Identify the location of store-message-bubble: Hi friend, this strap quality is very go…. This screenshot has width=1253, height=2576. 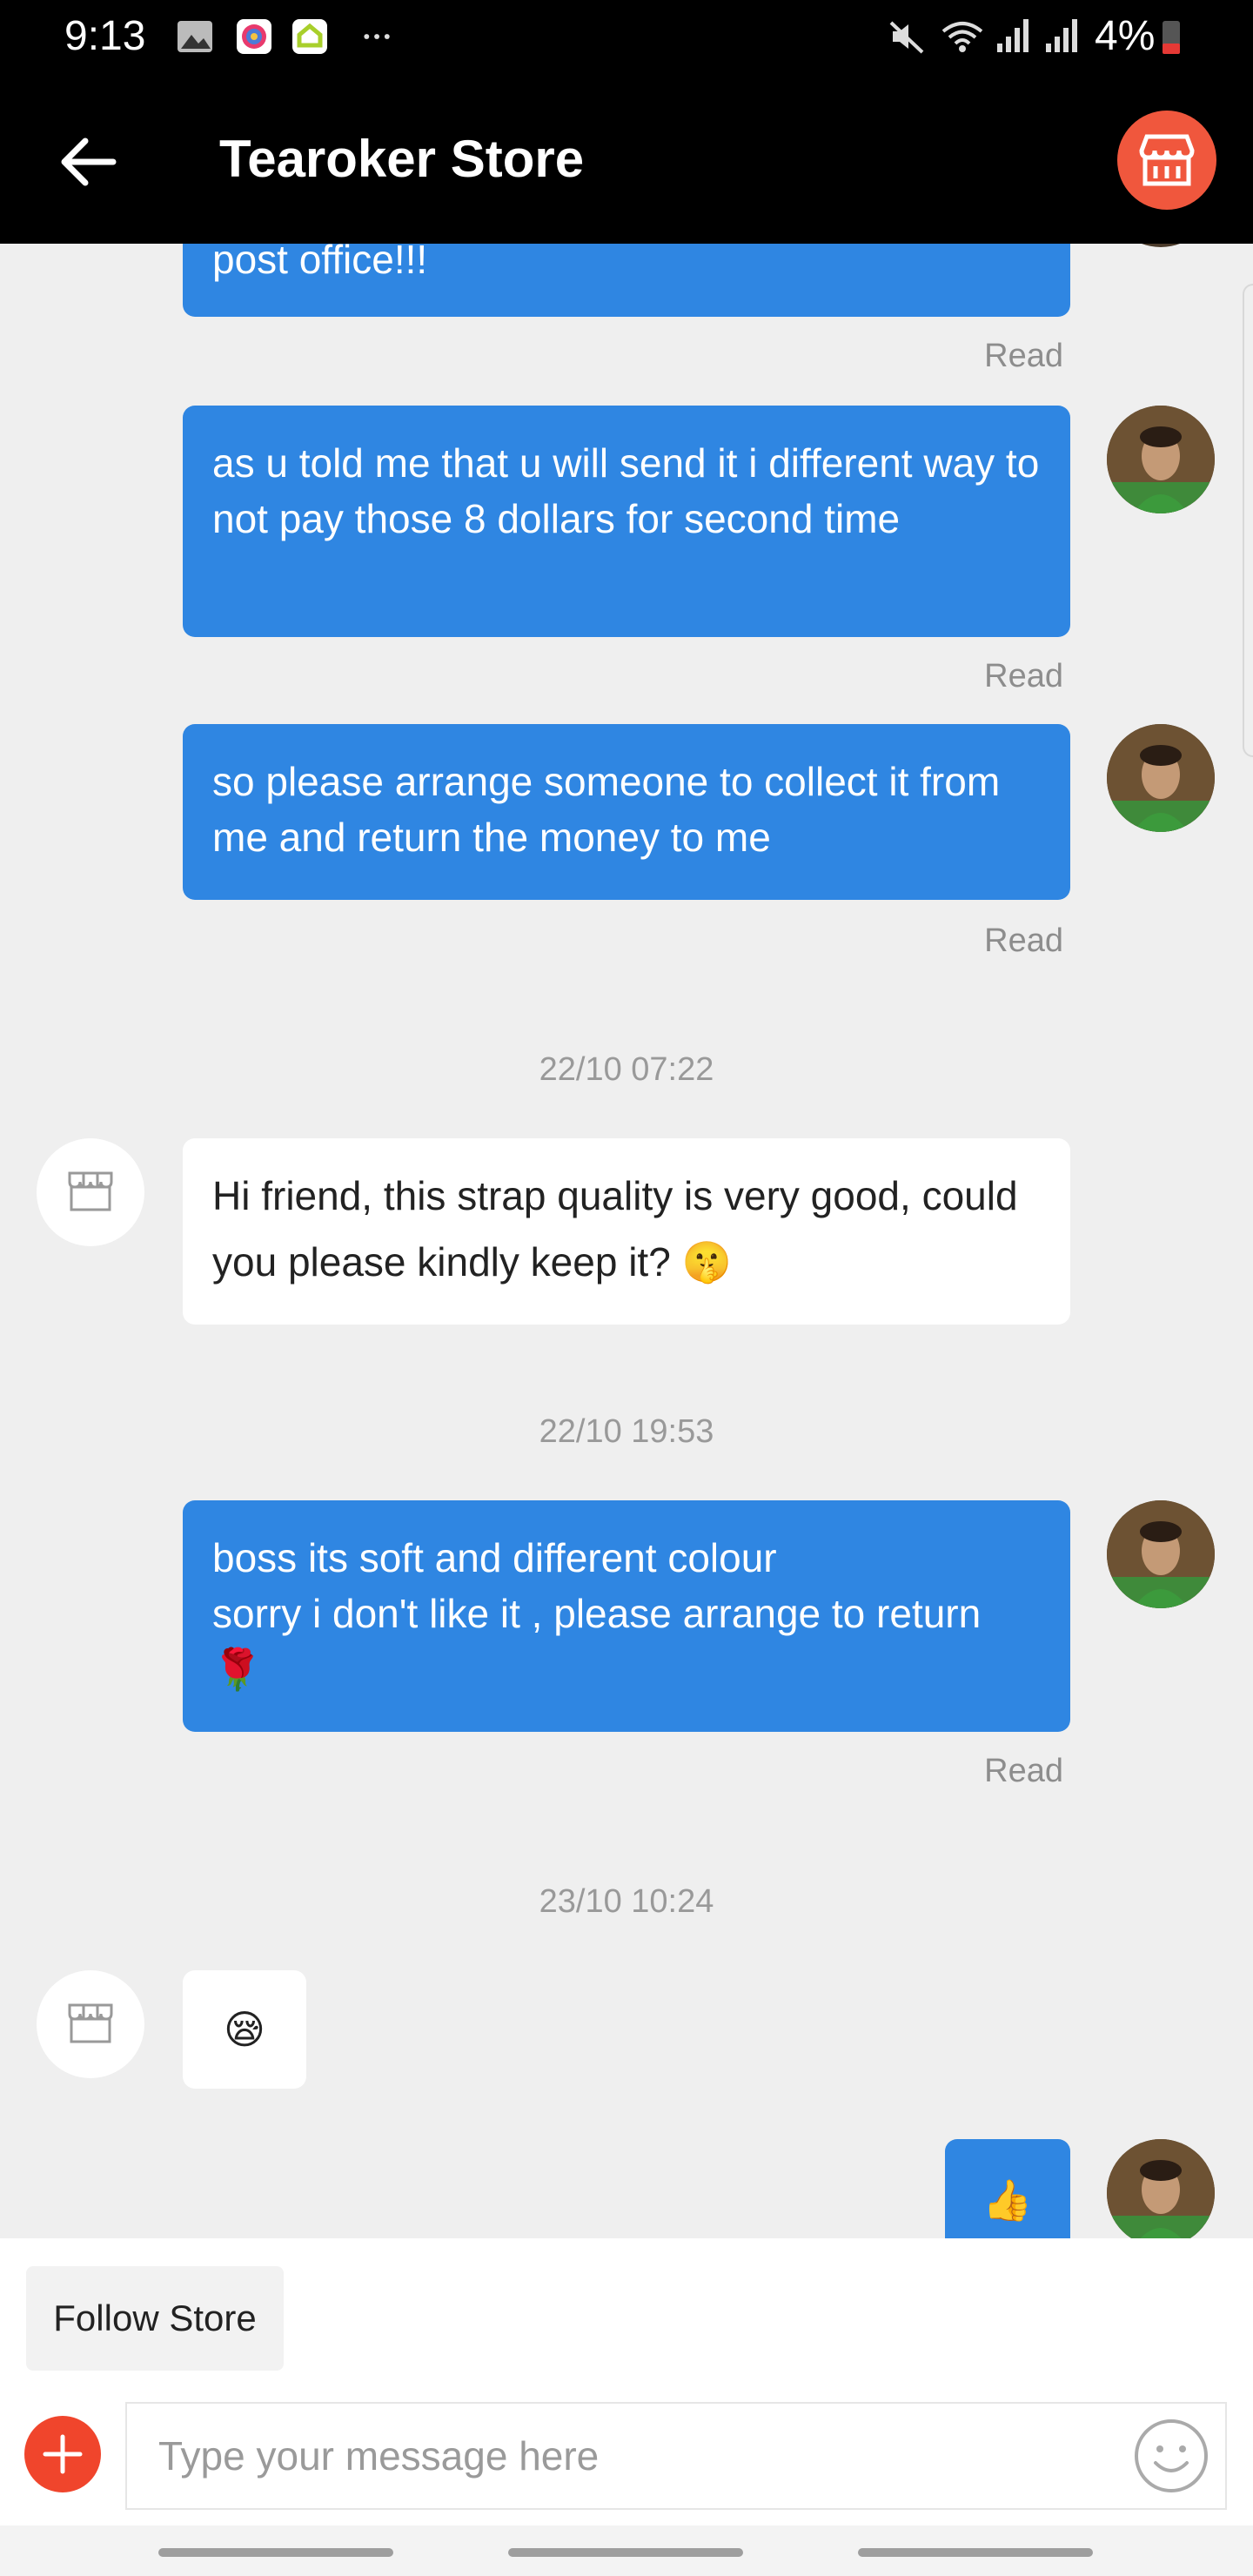
(626, 1231).